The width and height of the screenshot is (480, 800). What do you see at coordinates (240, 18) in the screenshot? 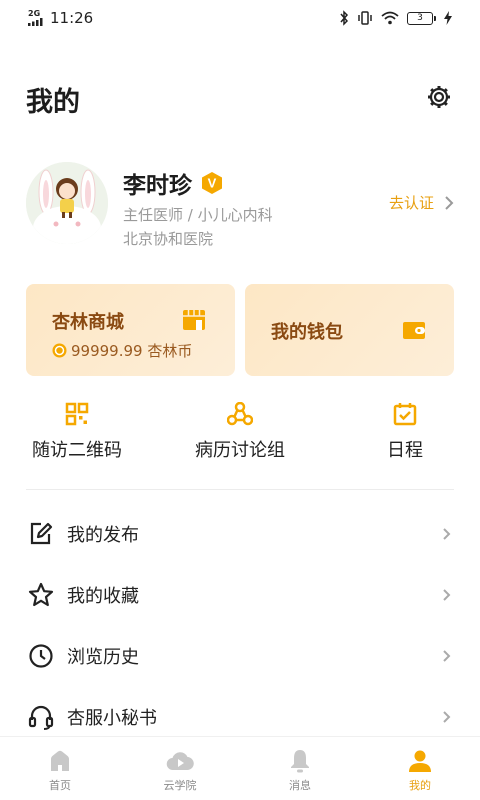
I see `status-bar: 2G 11:26 3` at bounding box center [240, 18].